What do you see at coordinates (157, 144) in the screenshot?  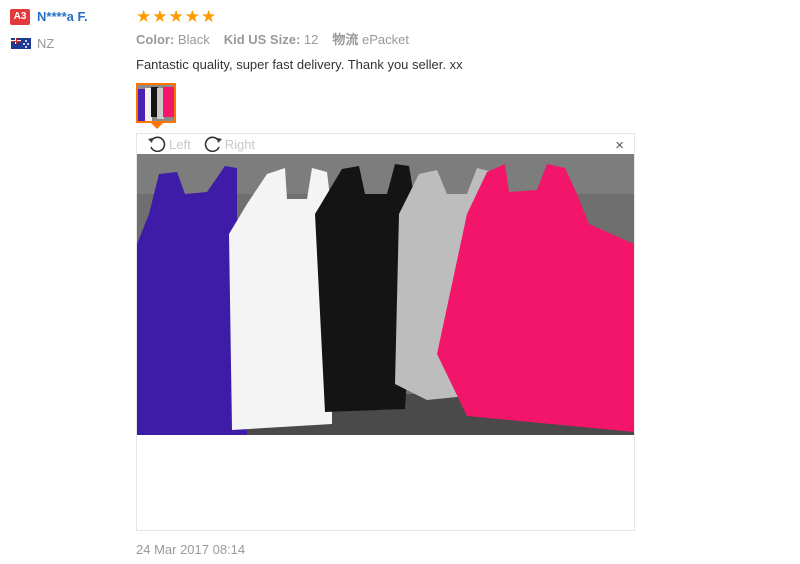 I see `rotate-left-icon` at bounding box center [157, 144].